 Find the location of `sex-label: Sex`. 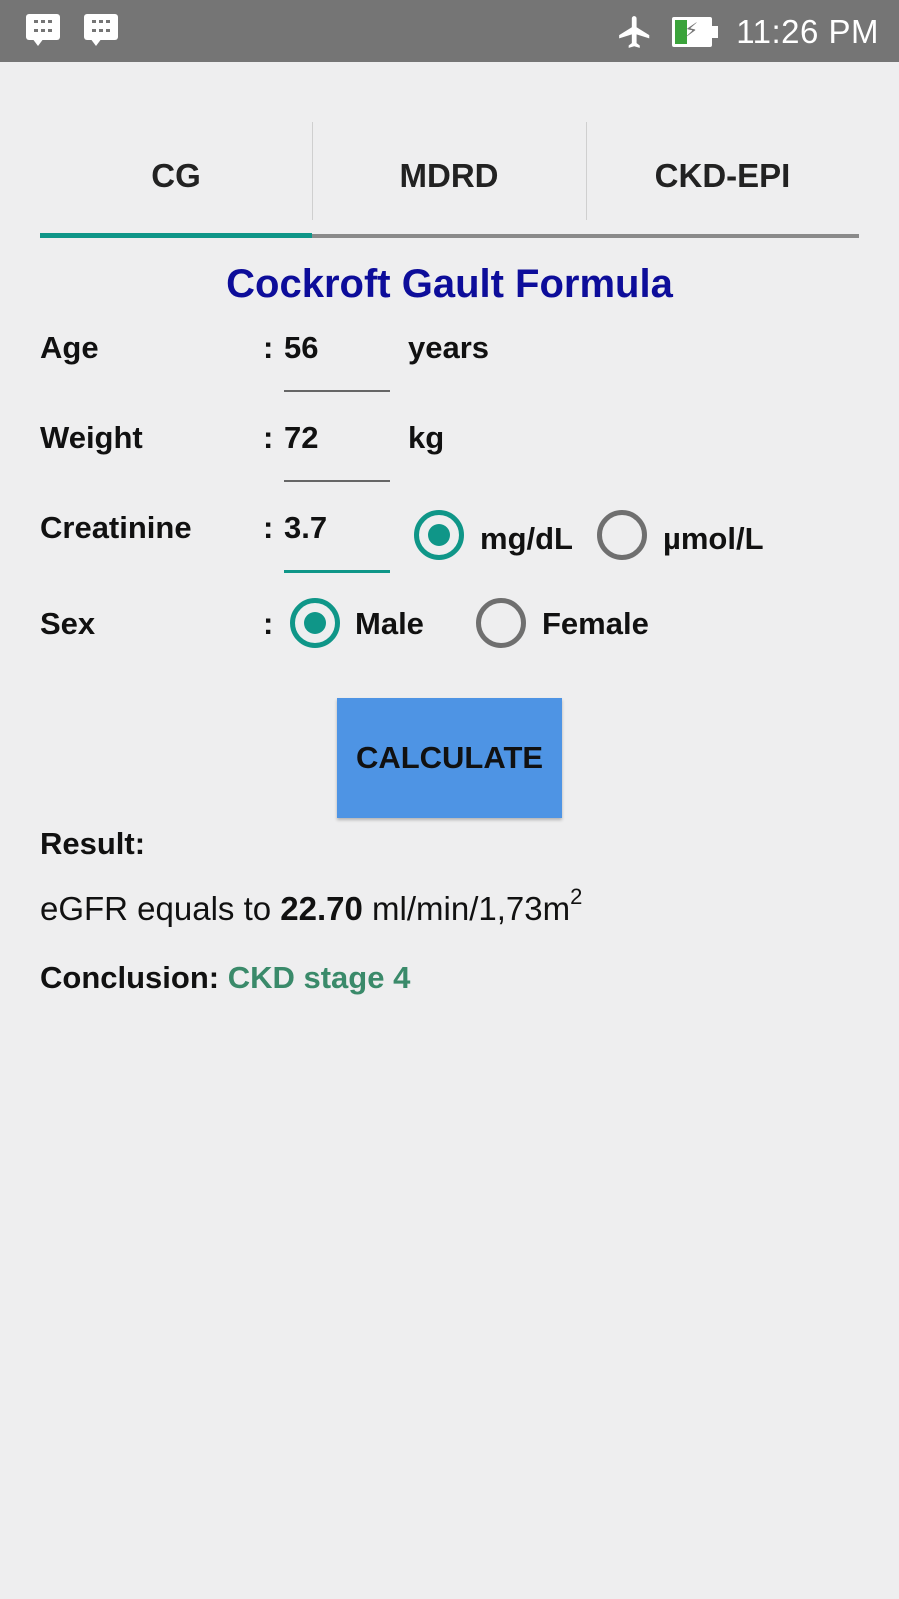

sex-label: Sex is located at coordinates (68, 623).